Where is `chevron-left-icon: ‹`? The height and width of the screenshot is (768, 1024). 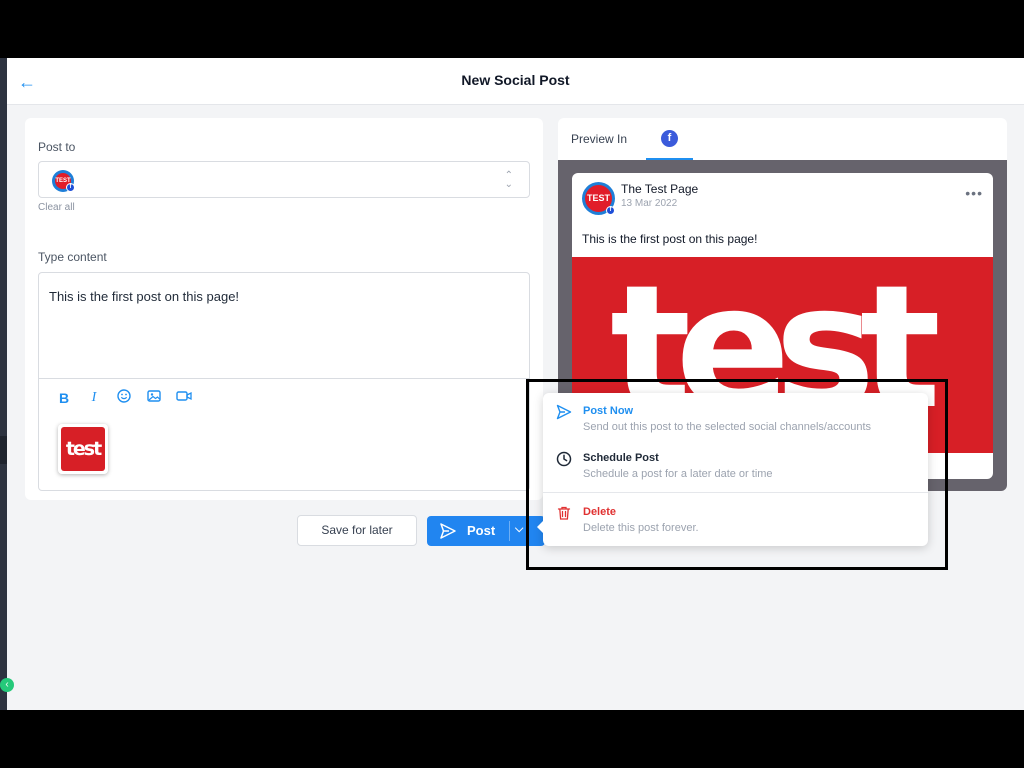
chevron-left-icon: ‹ is located at coordinates (7, 685).